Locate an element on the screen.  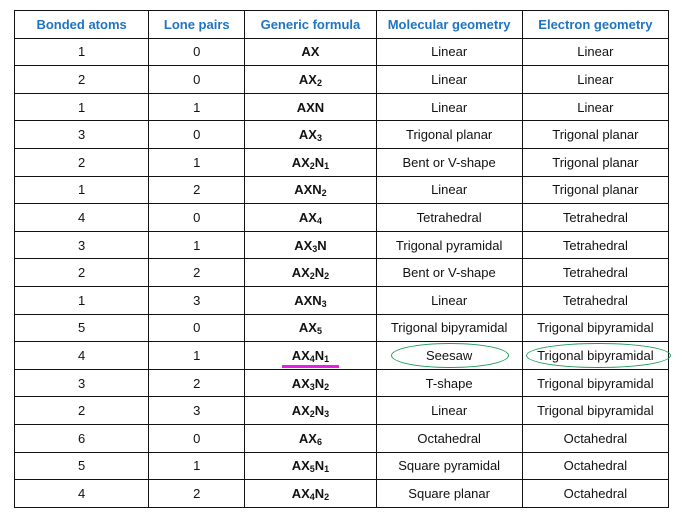
formula-text: AX2N3 is located at coordinates (310, 411).